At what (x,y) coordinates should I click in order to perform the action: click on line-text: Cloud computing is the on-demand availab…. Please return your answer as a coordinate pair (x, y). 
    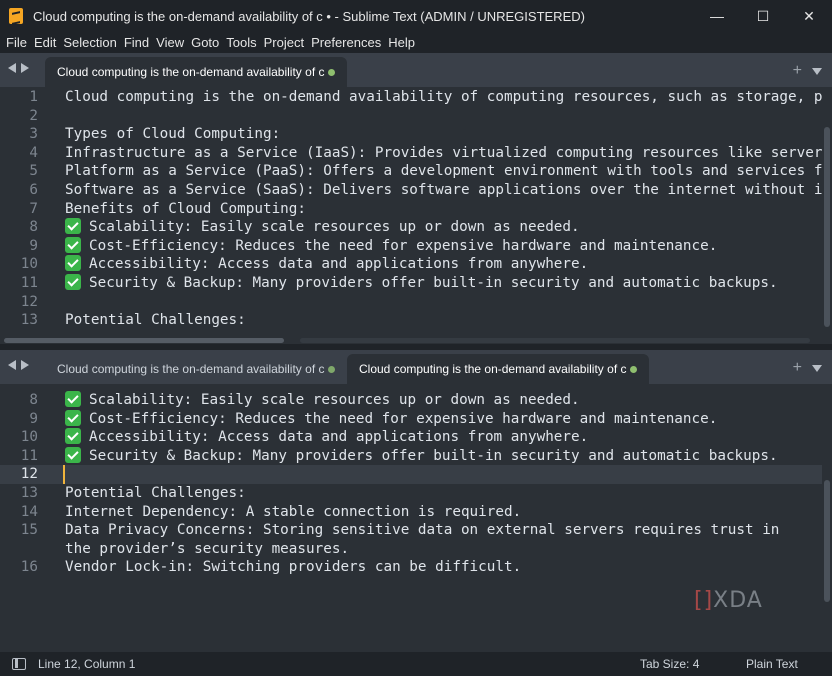
    Looking at the image, I should click on (443, 97).